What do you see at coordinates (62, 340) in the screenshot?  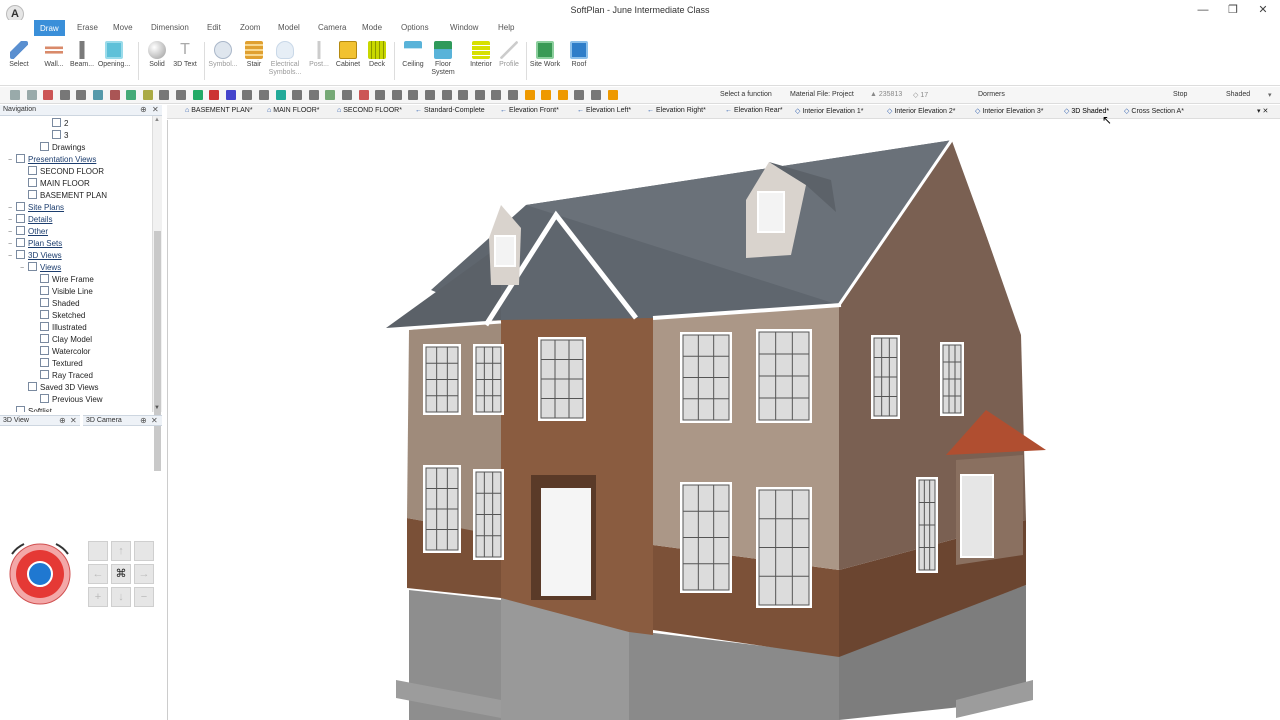 I see `tree-item: Clay Model` at bounding box center [62, 340].